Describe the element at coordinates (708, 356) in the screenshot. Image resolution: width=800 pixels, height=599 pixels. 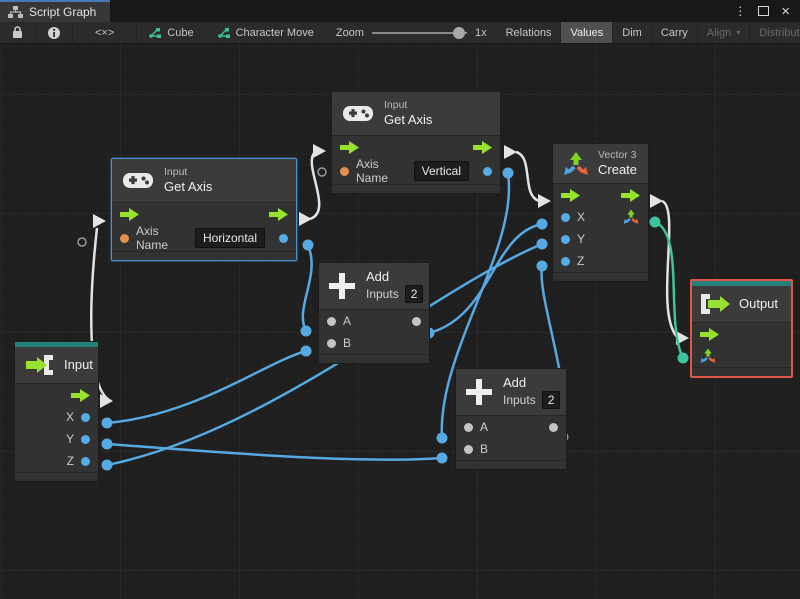
I see `vector3-value-port` at that location.